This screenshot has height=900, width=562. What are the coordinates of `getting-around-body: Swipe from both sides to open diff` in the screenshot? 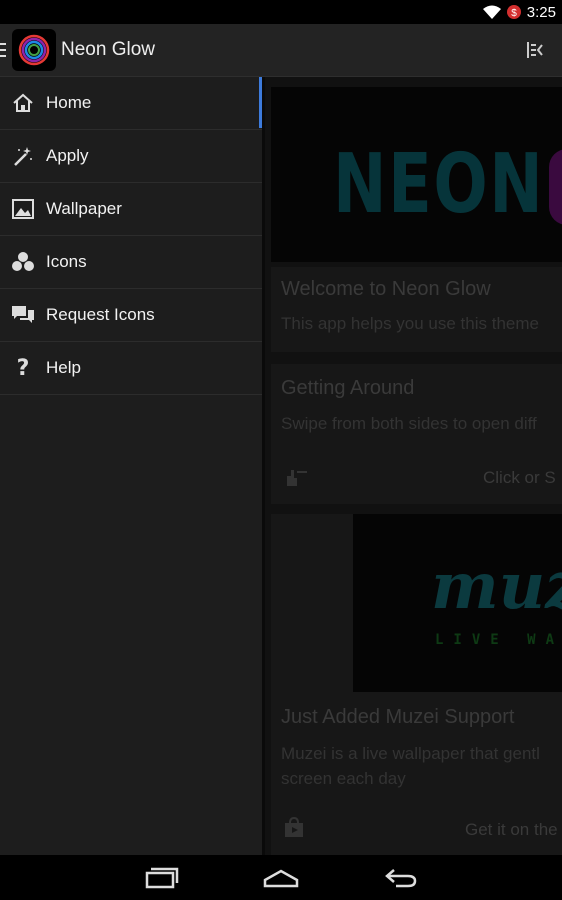 It's located at (409, 423).